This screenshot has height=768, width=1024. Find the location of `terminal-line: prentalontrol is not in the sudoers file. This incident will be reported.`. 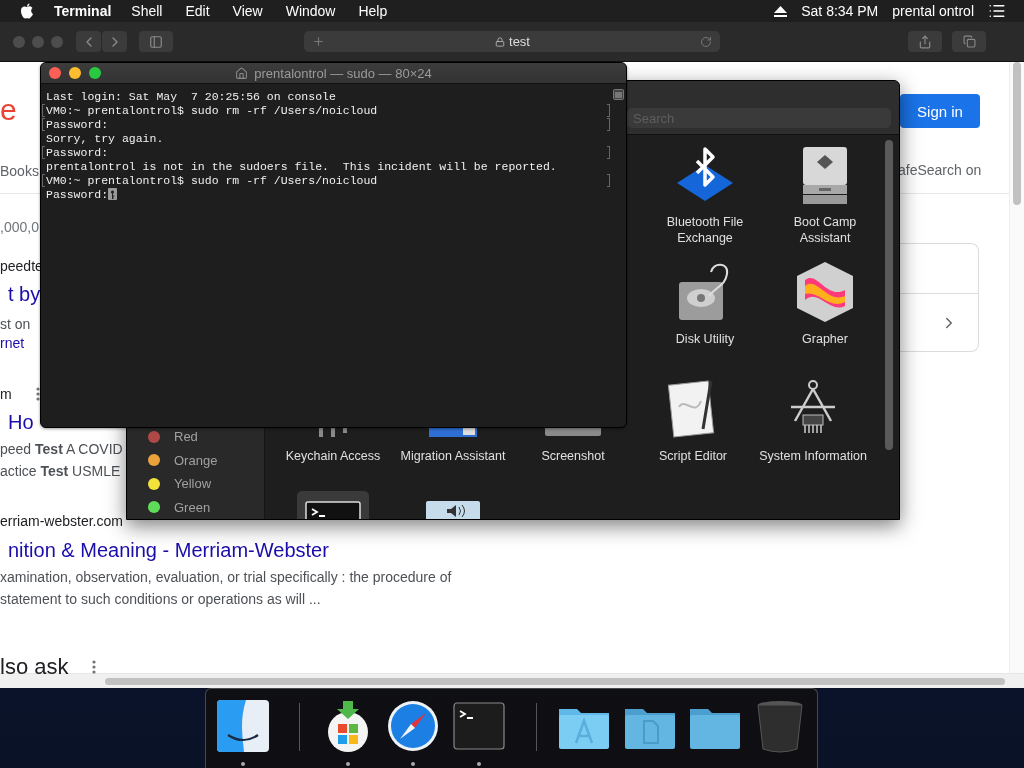

terminal-line: prentalontrol is not in the sudoers file. This incident will be reported. is located at coordinates (301, 166).